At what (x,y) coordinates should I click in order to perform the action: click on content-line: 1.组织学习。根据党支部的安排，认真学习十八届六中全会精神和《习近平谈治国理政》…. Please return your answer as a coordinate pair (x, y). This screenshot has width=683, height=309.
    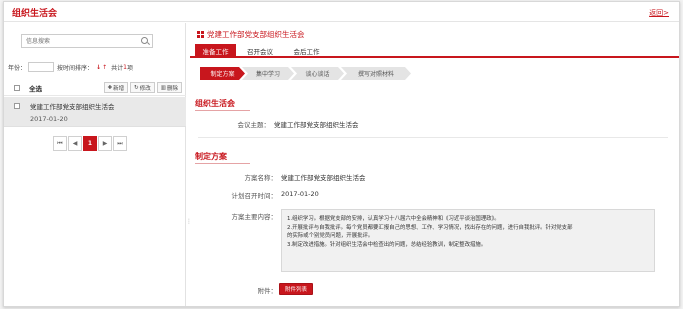
    Looking at the image, I should click on (393, 219).